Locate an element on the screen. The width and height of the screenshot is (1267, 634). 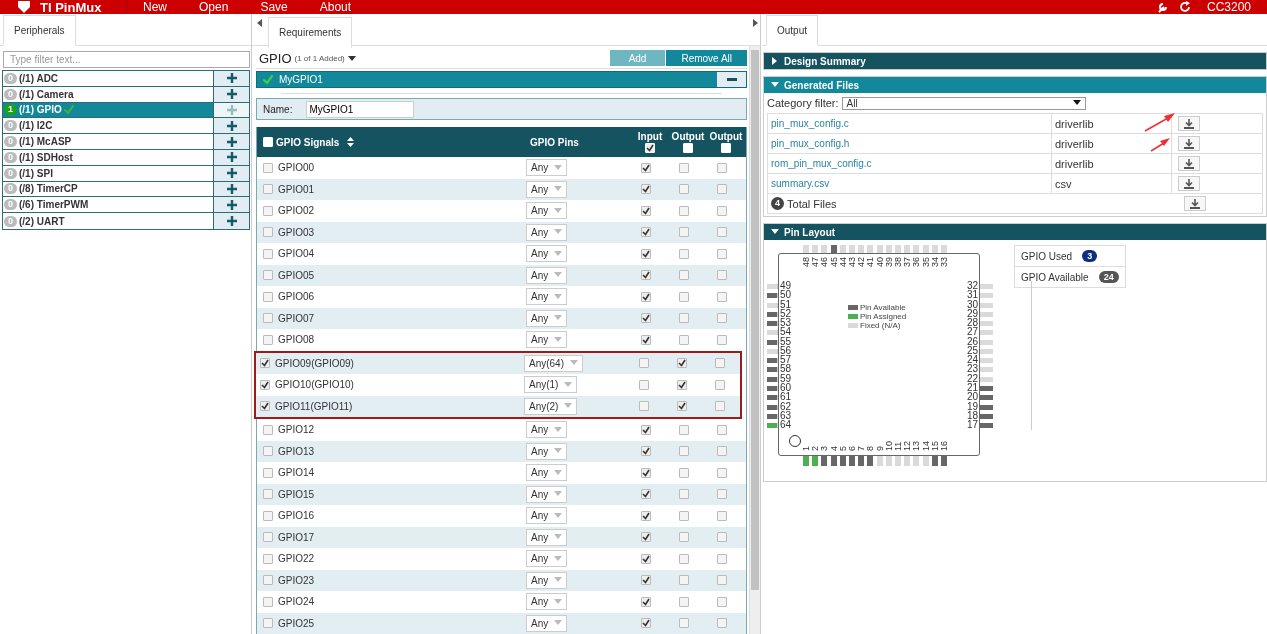
column-header: GPIO Signals is located at coordinates (308, 142).